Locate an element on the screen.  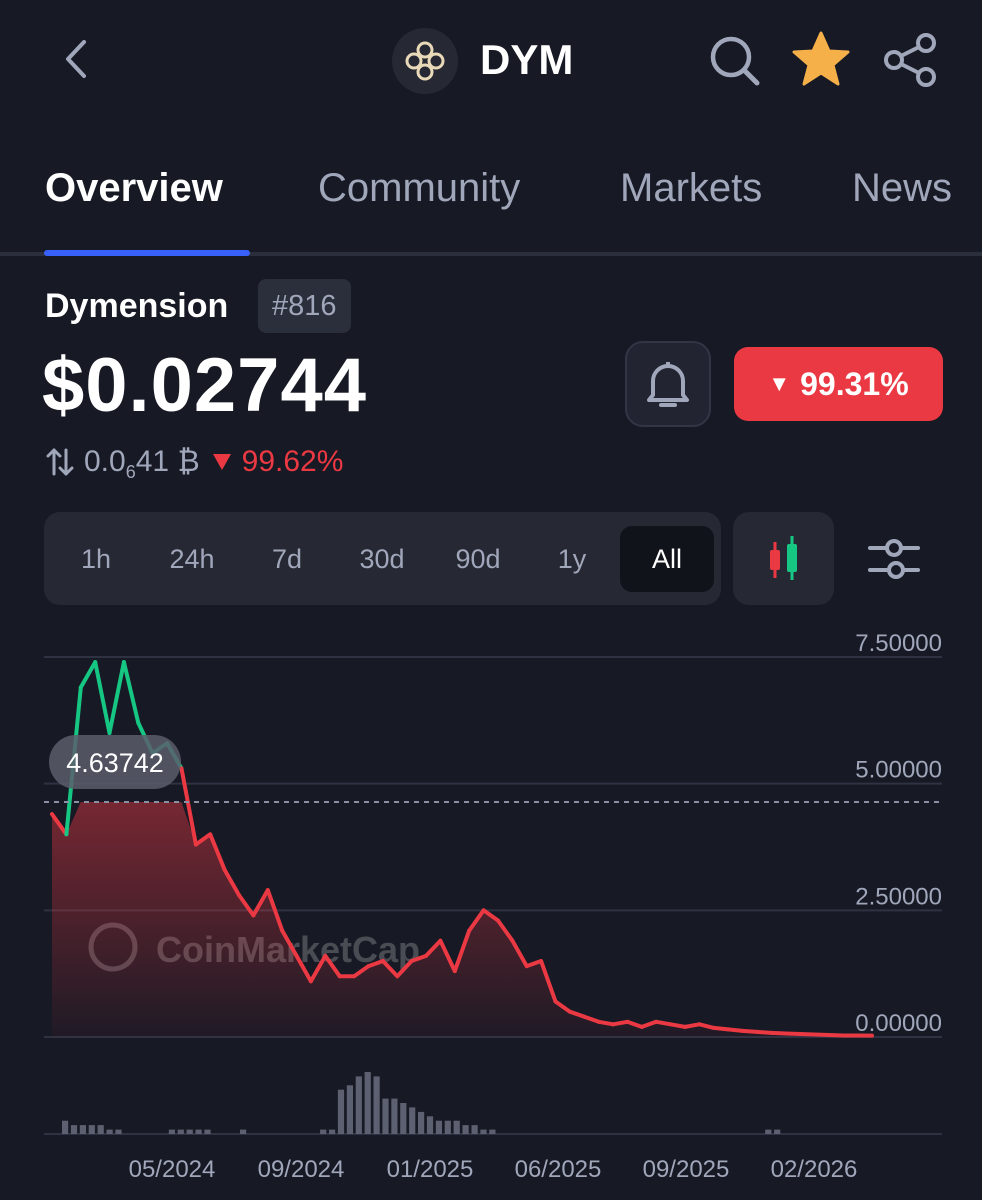
x-tick-label: 09/2025 is located at coordinates (686, 1169).